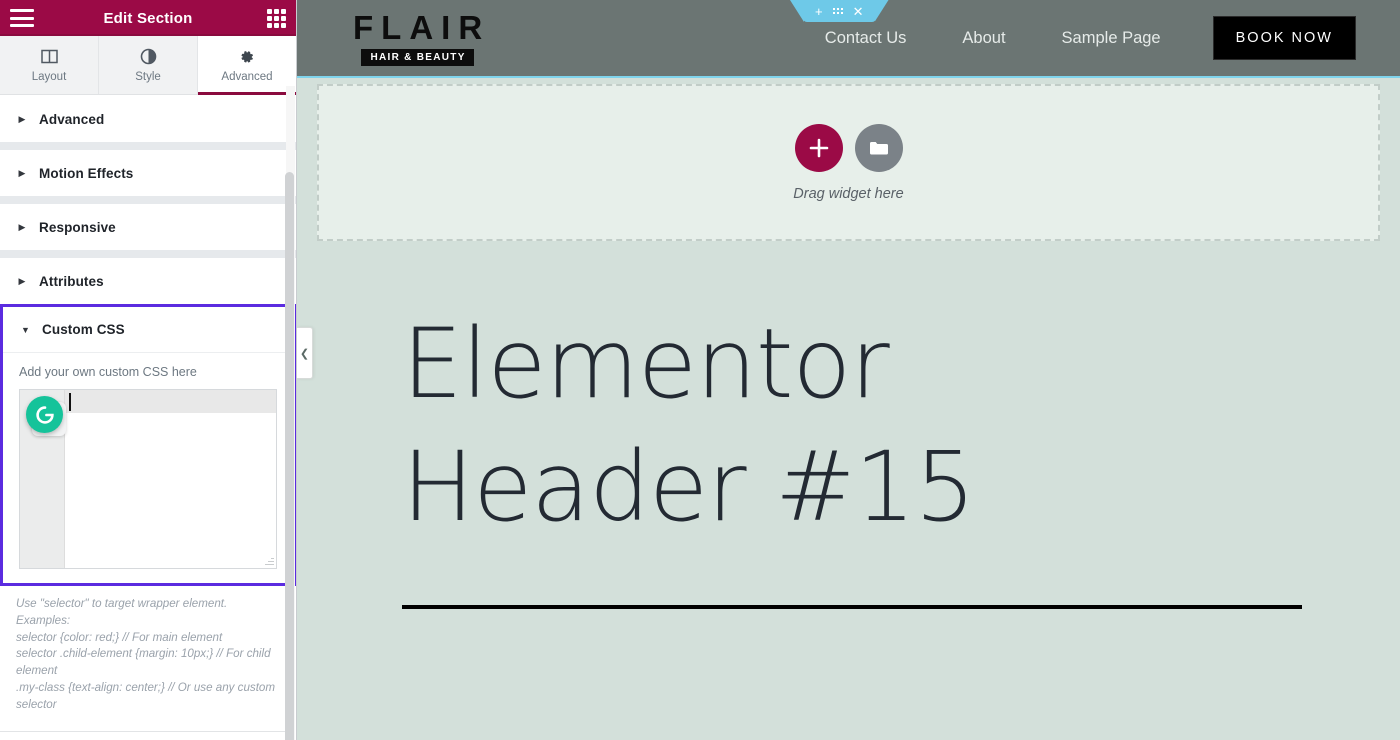 Image resolution: width=1400 pixels, height=740 pixels. I want to click on logo-tagline: HAIR & BEAUTY, so click(417, 57).